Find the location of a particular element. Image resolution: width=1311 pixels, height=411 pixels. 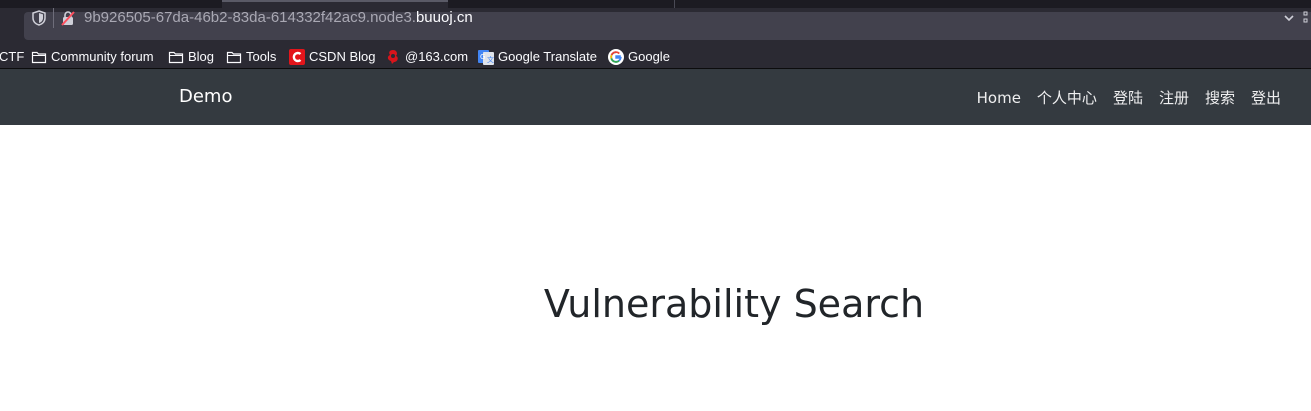

bookmarks-toolbar: CTF Community forum Blog Tools CSDN Blog is located at coordinates (655, 56).